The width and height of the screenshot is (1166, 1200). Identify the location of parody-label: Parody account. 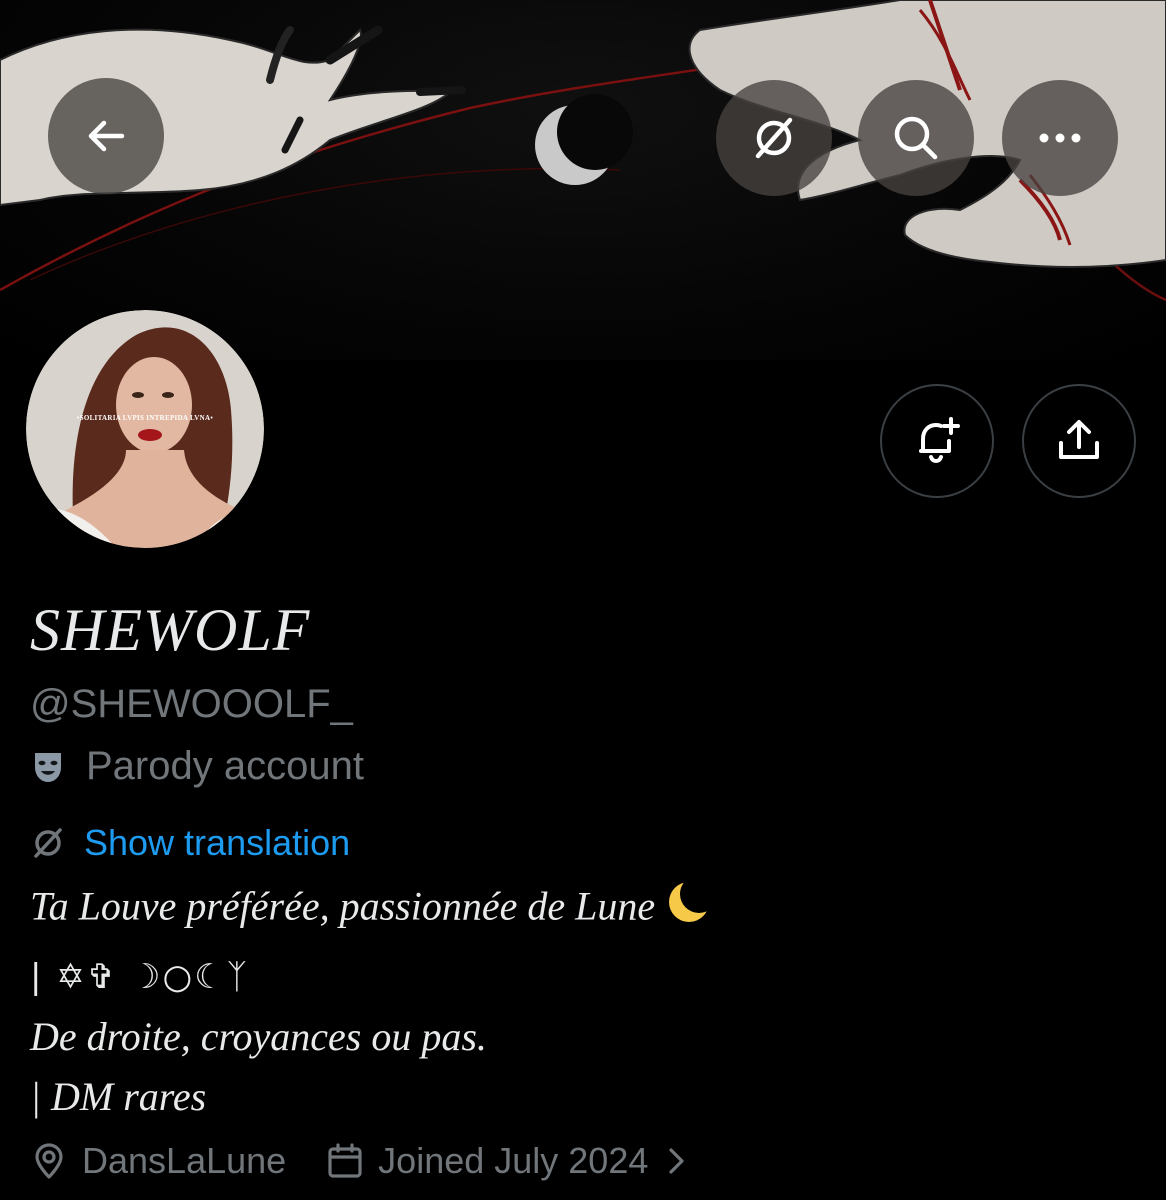
(197, 766).